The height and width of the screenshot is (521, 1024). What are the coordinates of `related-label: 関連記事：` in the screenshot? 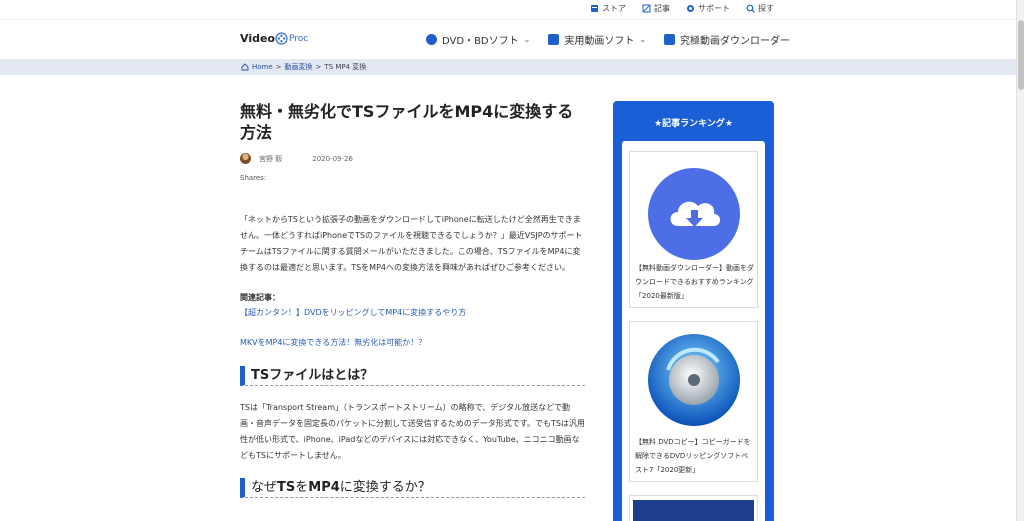 It's located at (260, 297).